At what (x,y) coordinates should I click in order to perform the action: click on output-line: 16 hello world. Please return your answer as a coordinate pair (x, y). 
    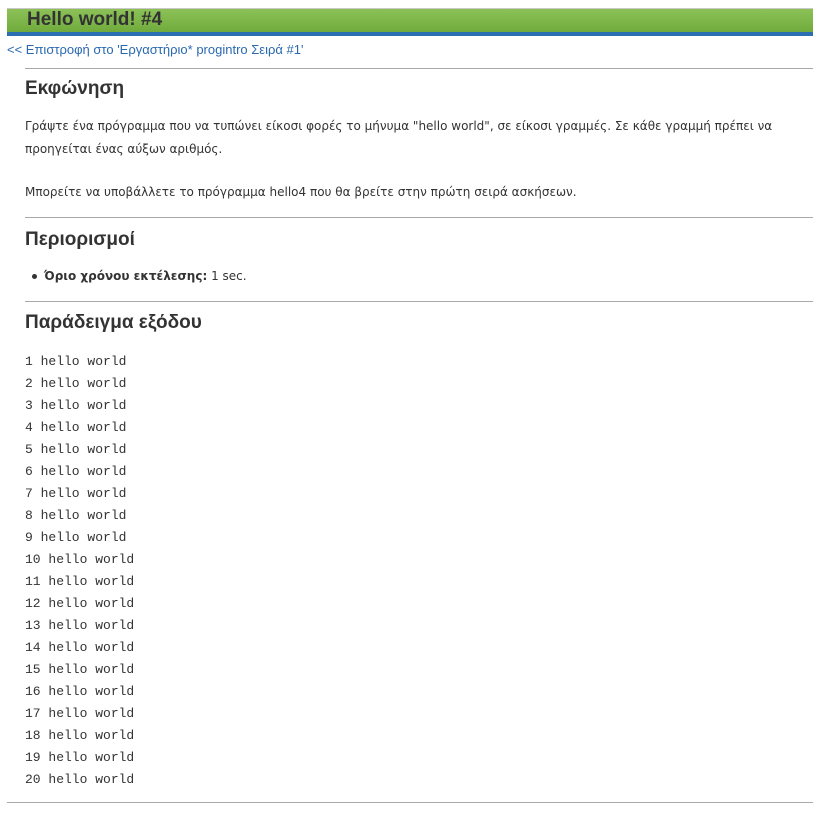
    Looking at the image, I should click on (80, 691).